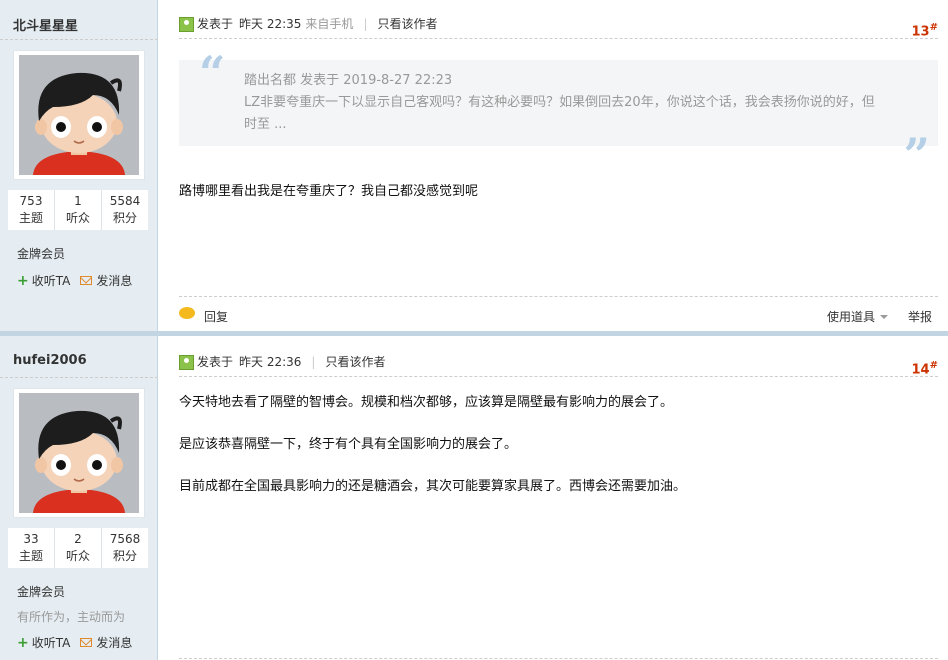  Describe the element at coordinates (433, 486) in the screenshot. I see `post-paragraph: 目前成都在全国最具影响力的还是糖酒会，其次可能要算家具展了。西博会还需要加油。` at that location.